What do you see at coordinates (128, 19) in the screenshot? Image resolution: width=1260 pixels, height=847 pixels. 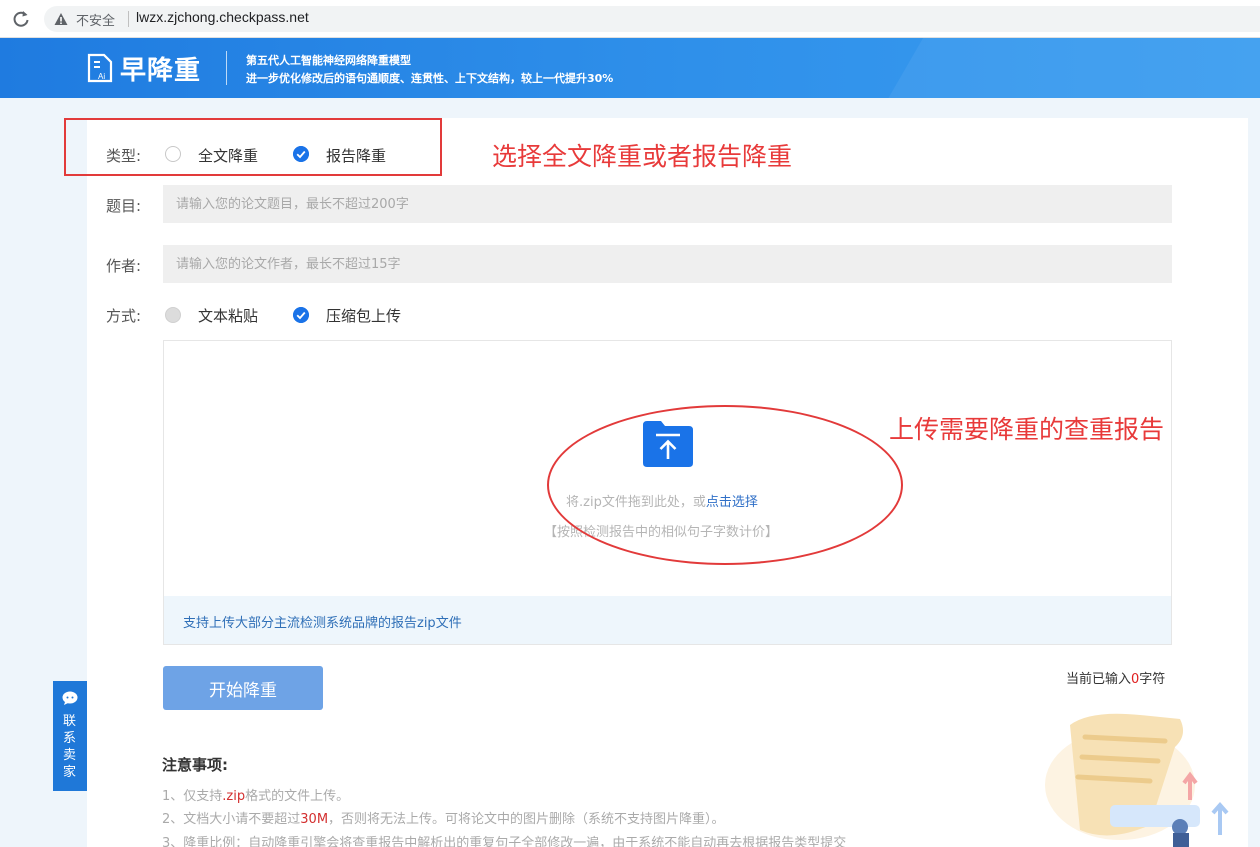 I see `url-divider` at bounding box center [128, 19].